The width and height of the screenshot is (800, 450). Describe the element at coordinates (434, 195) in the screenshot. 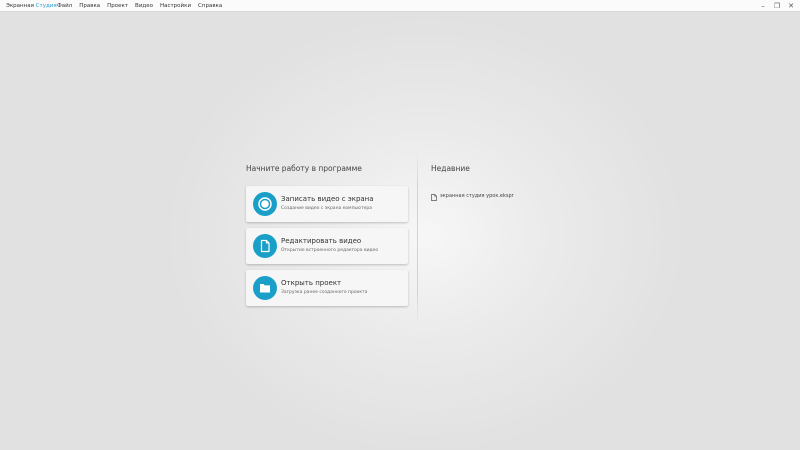

I see `file-icon` at that location.